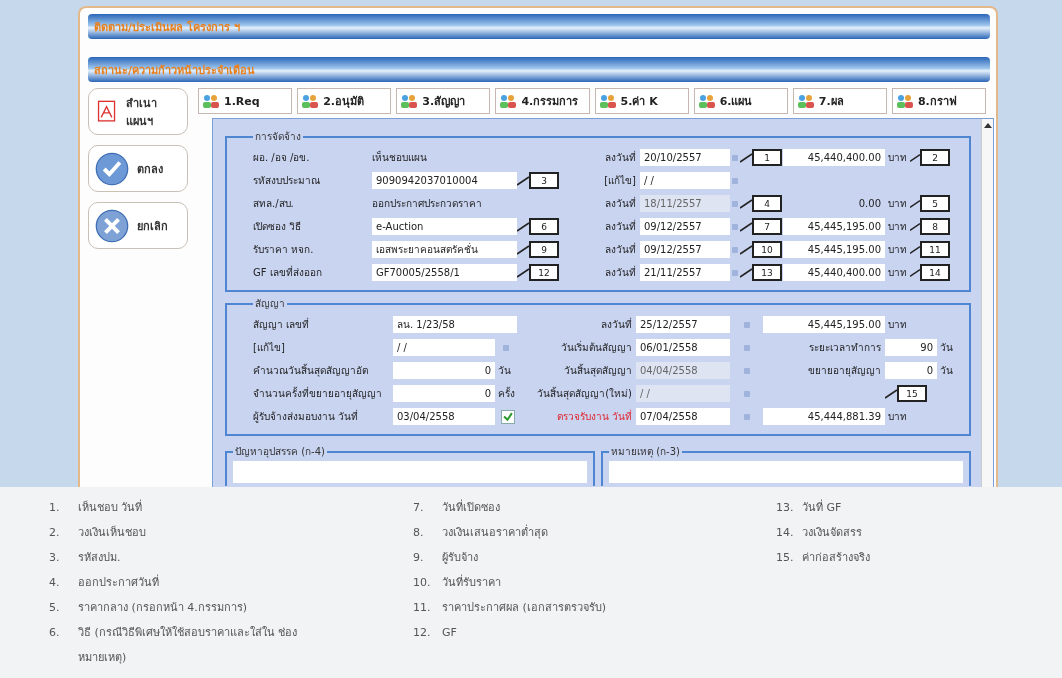  Describe the element at coordinates (641, 101) in the screenshot. I see `tab: 5.ค่า K` at that location.